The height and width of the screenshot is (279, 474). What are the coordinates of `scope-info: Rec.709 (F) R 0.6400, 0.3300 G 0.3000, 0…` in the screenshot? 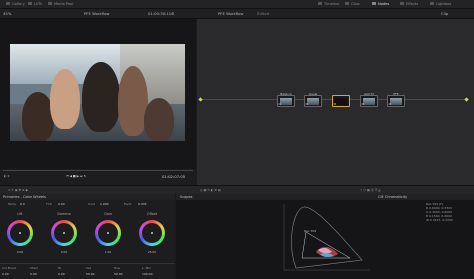 It's located at (449, 212).